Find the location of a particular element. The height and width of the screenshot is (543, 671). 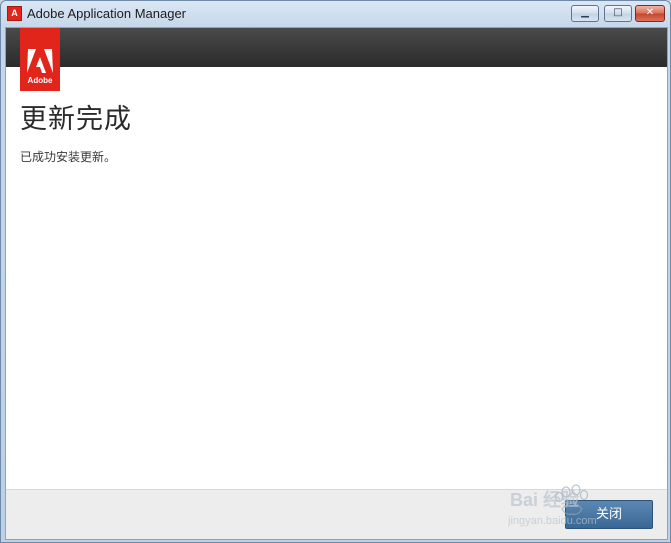

adobe-a-icon is located at coordinates (40, 61).